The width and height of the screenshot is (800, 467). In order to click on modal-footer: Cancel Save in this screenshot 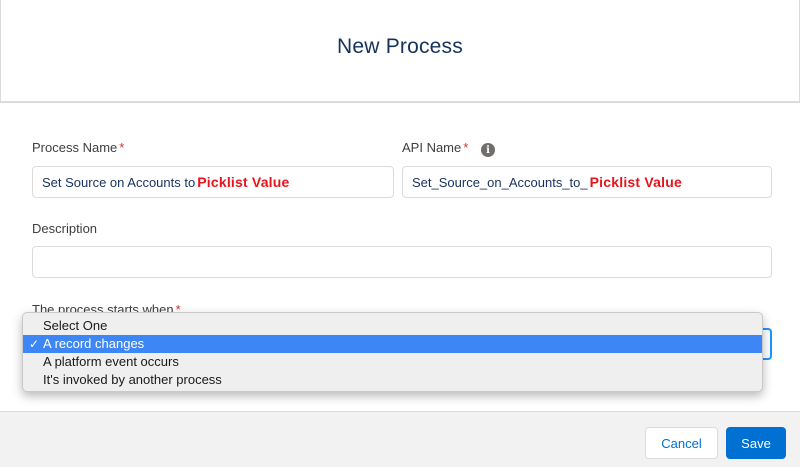, I will do `click(400, 439)`.